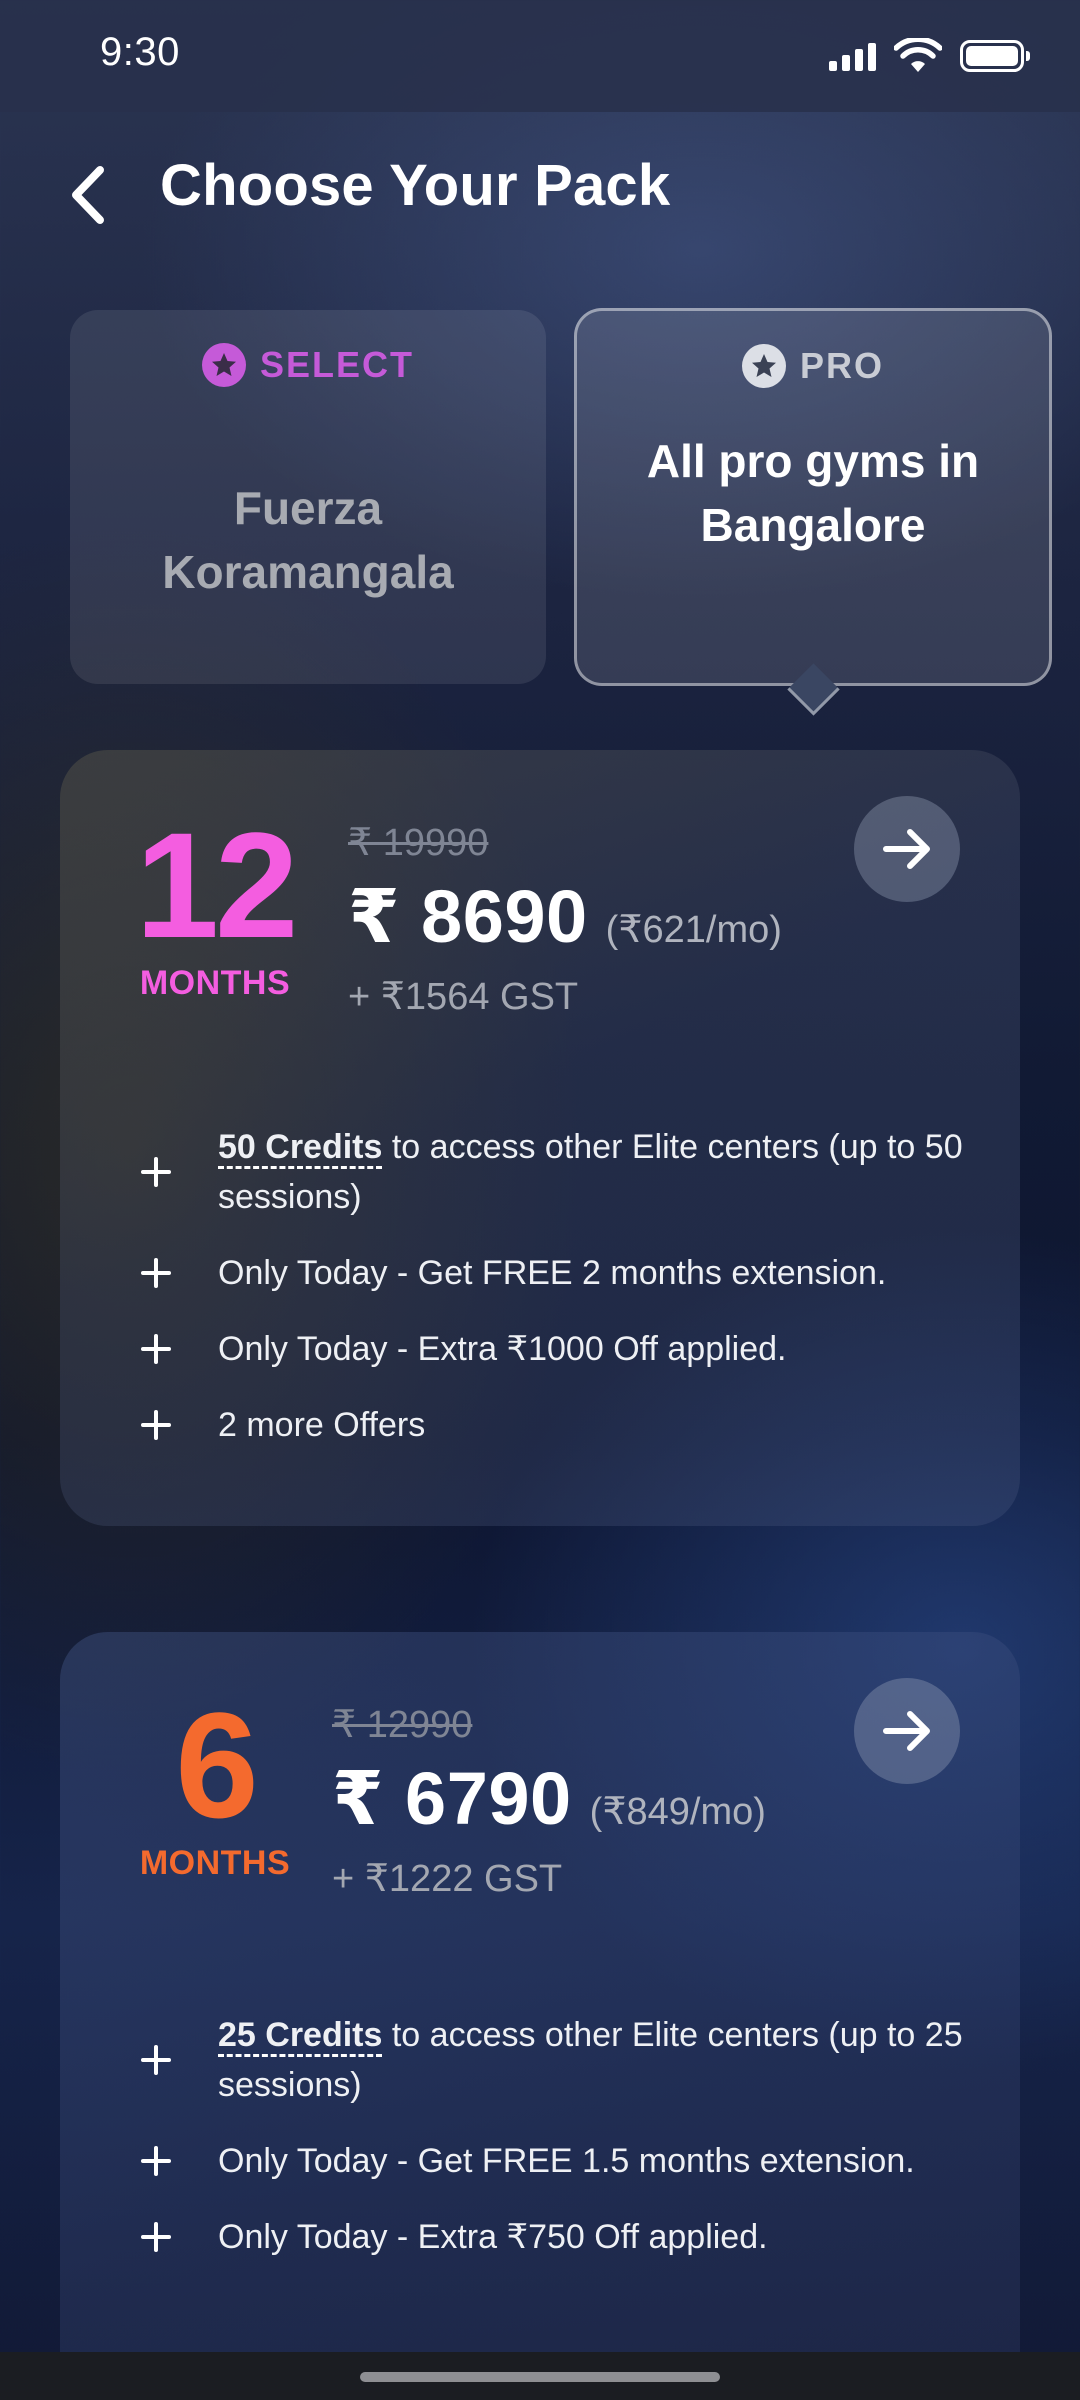 The height and width of the screenshot is (2400, 1080). Describe the element at coordinates (502, 1349) in the screenshot. I see `offer-text: Only Today - Extra ₹1000 Off applied.` at that location.